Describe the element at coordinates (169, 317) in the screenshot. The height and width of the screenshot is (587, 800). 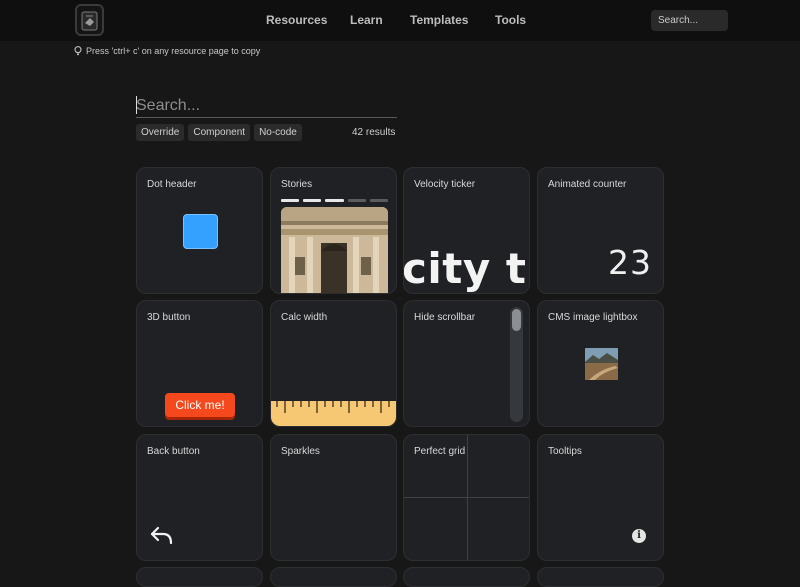
I see `card-title: 3D button` at that location.